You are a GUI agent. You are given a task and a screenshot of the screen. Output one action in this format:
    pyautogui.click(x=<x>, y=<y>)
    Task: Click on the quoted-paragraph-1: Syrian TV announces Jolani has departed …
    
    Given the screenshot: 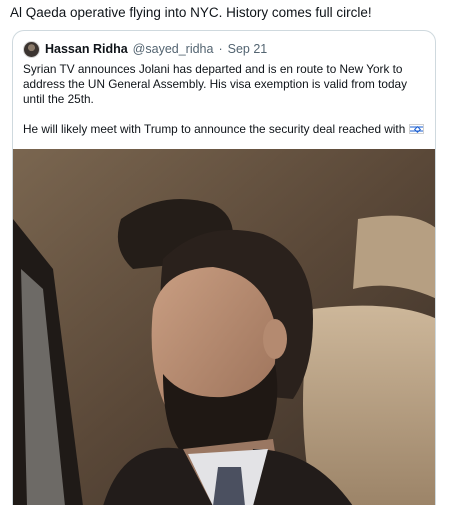 What is the action you would take?
    pyautogui.click(x=215, y=84)
    